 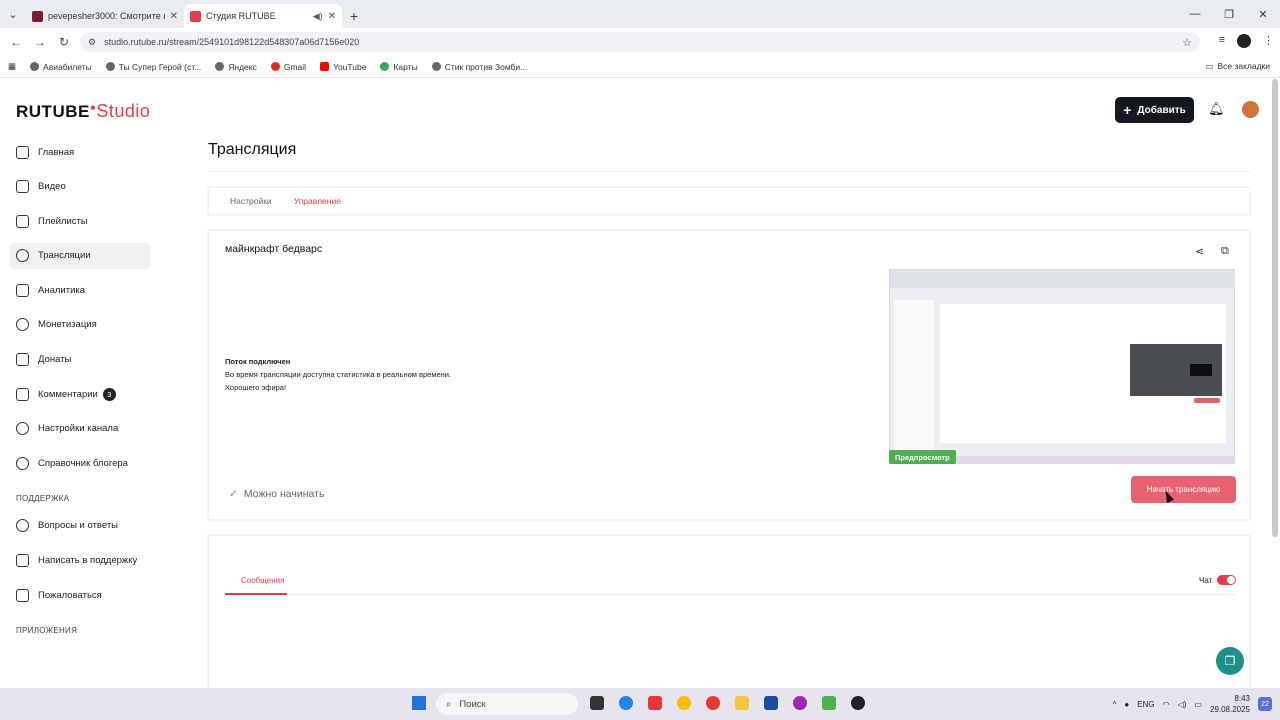 What do you see at coordinates (80, 526) in the screenshot?
I see `sidebar-item-faq: Вопросы и ответы` at bounding box center [80, 526].